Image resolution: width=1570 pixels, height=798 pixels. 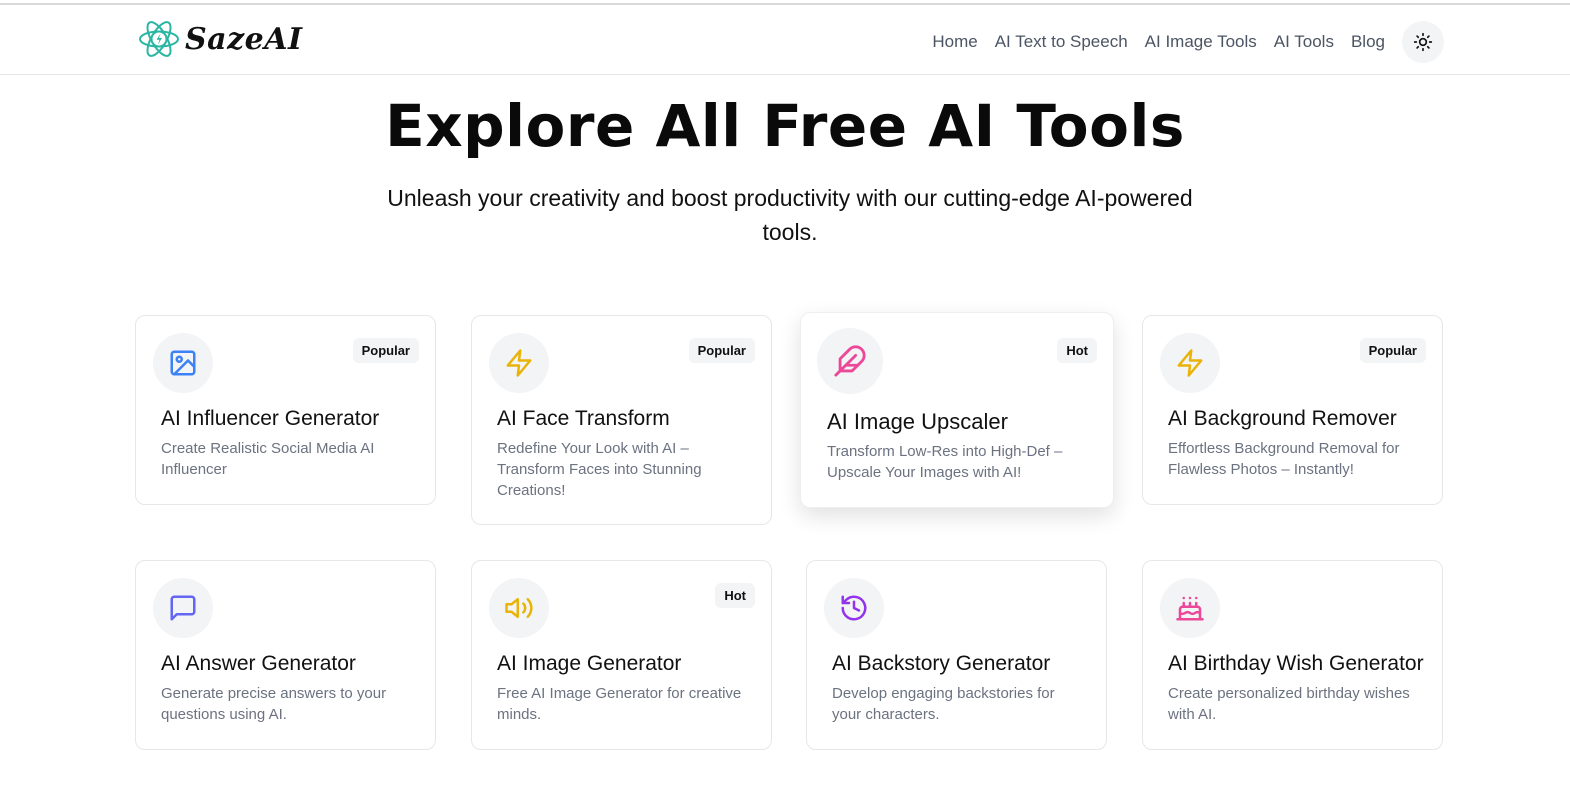 What do you see at coordinates (1201, 42) in the screenshot?
I see `nav-ai-image-tools: AI Image Tools` at bounding box center [1201, 42].